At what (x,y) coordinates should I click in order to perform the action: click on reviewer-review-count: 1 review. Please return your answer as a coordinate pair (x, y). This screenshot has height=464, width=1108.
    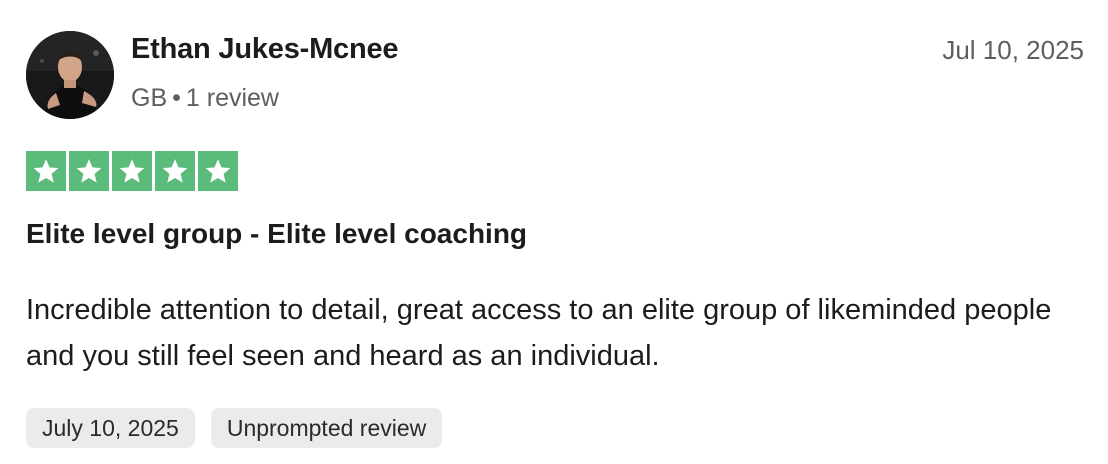
    Looking at the image, I should click on (232, 98).